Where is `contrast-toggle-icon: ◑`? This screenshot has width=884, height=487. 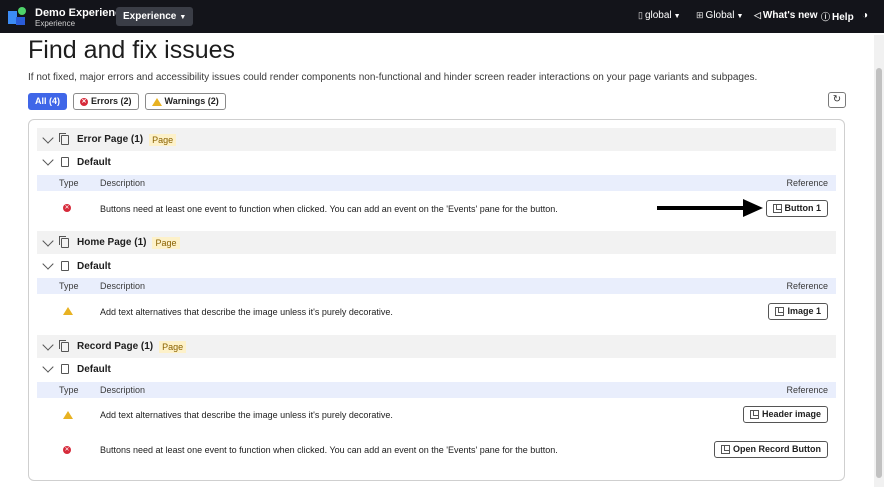
contrast-toggle-icon: ◑ is located at coordinates (865, 15).